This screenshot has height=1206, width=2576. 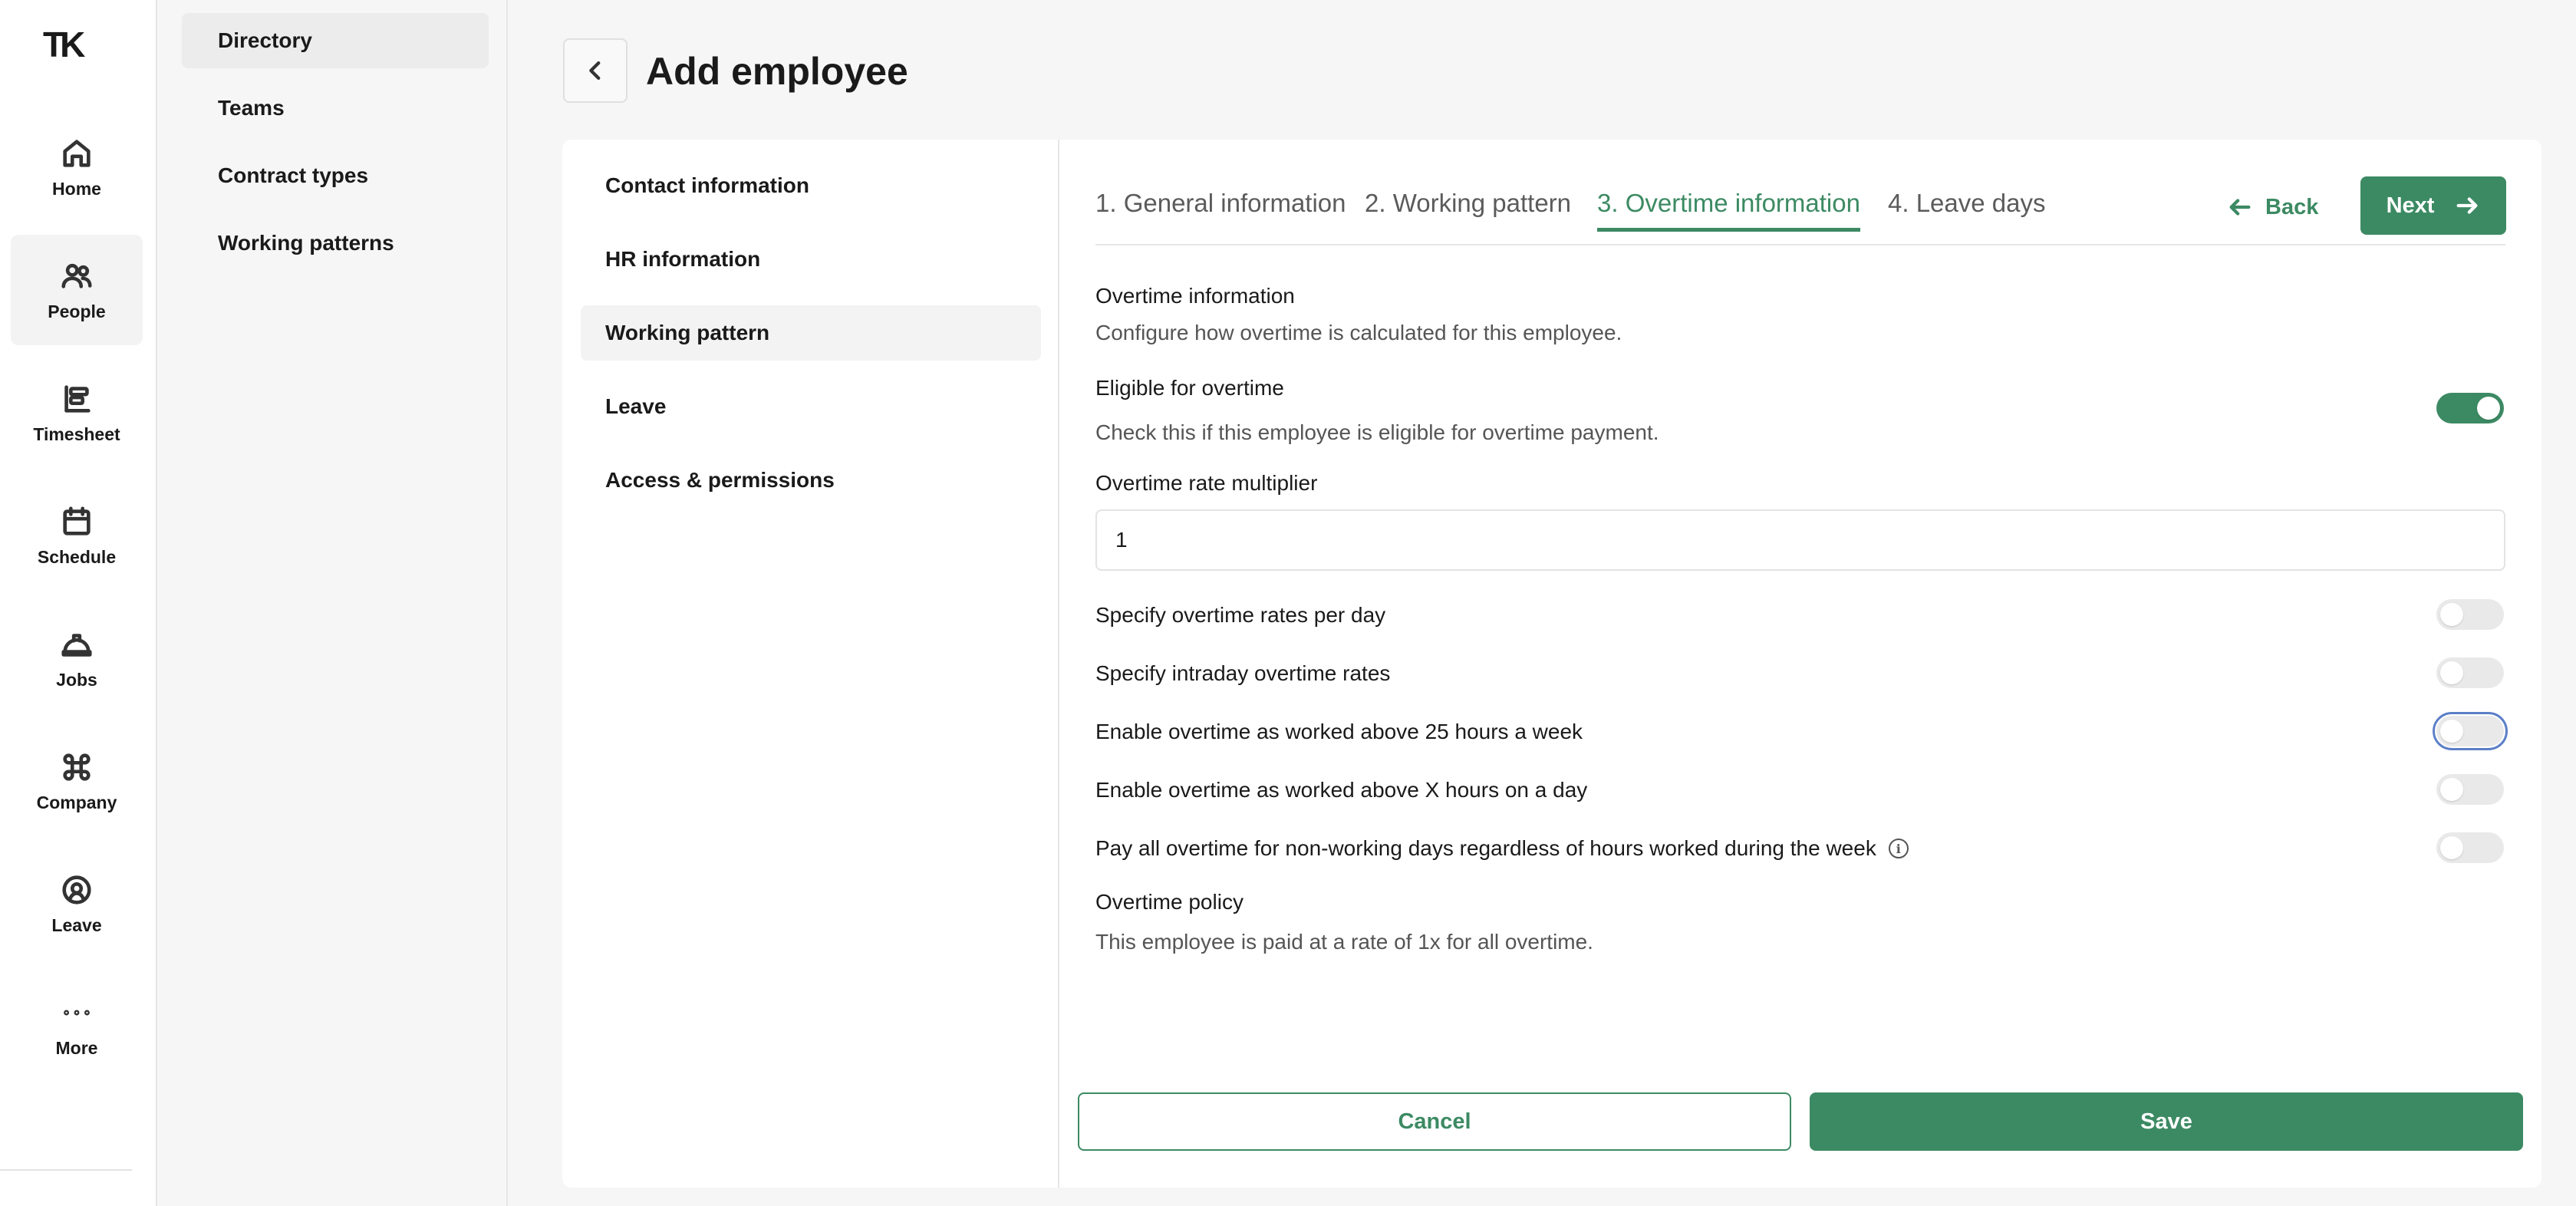 What do you see at coordinates (66, 44) in the screenshot?
I see `app-logo: TK` at bounding box center [66, 44].